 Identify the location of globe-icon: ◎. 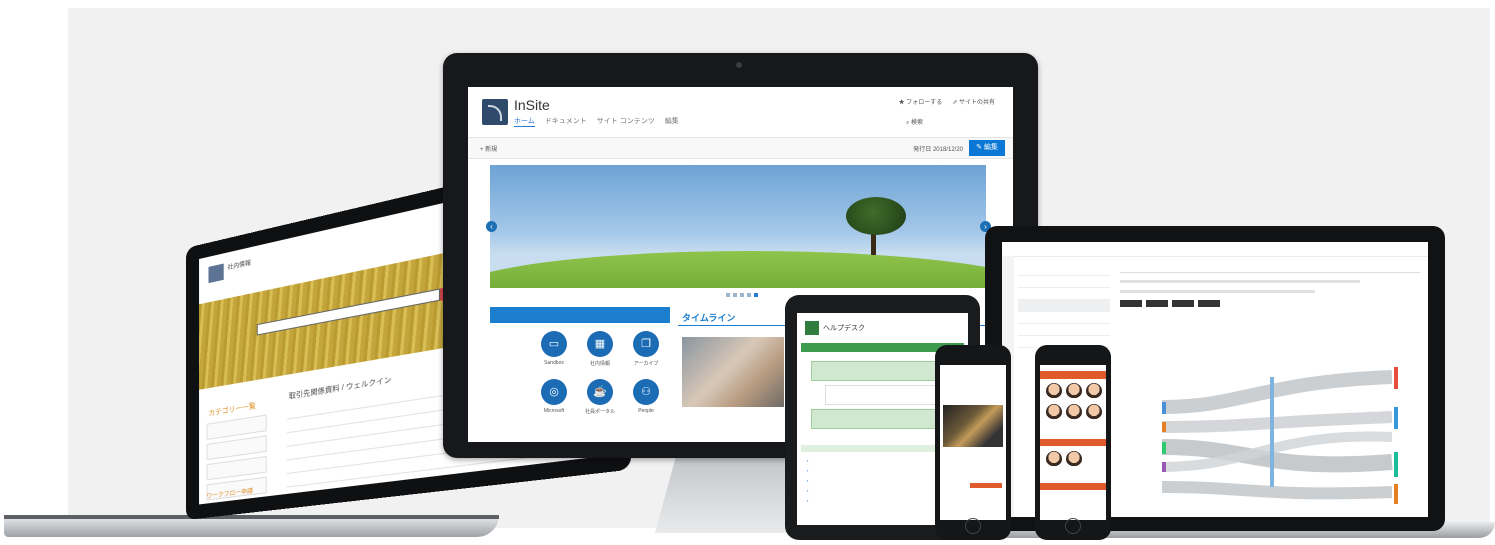
(554, 392).